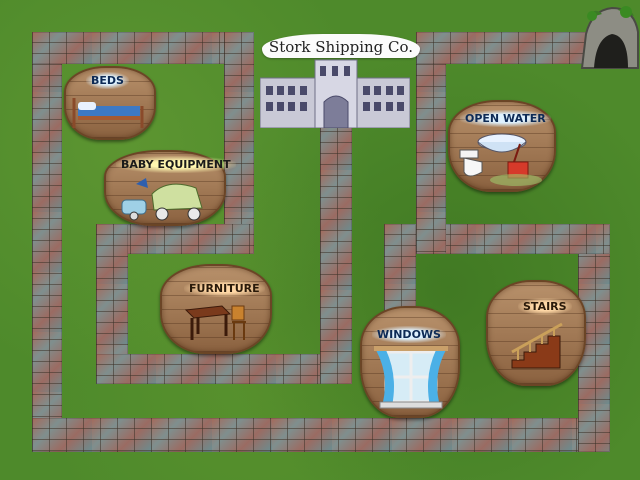 This screenshot has width=640, height=480. I want to click on baby-equipment-room: BABY EQUIPMENT, so click(170, 188).